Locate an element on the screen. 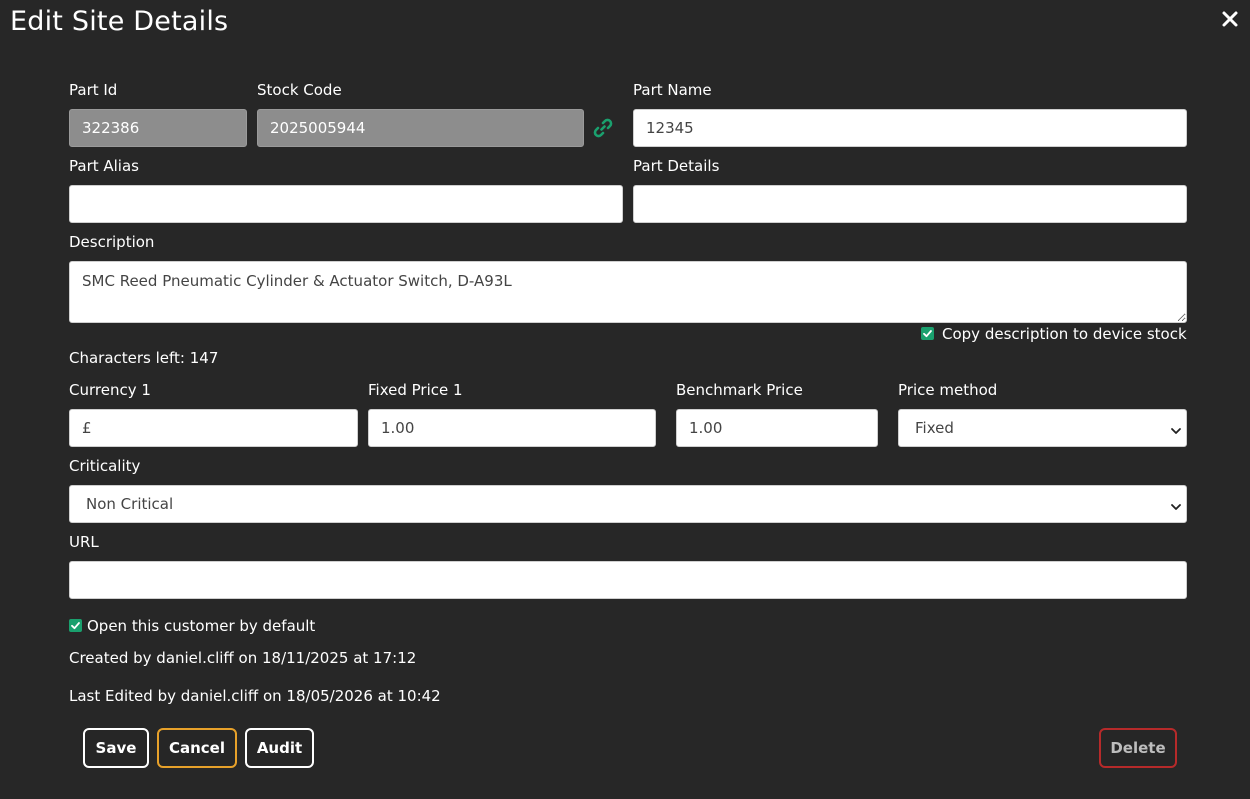  link-icon is located at coordinates (603, 128).